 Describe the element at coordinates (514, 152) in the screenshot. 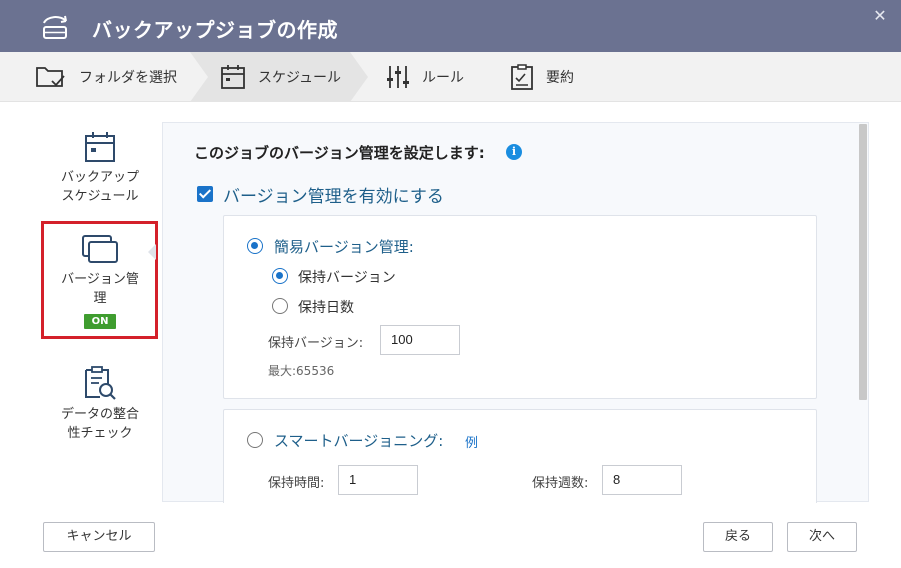

I see `info-icon: i` at that location.